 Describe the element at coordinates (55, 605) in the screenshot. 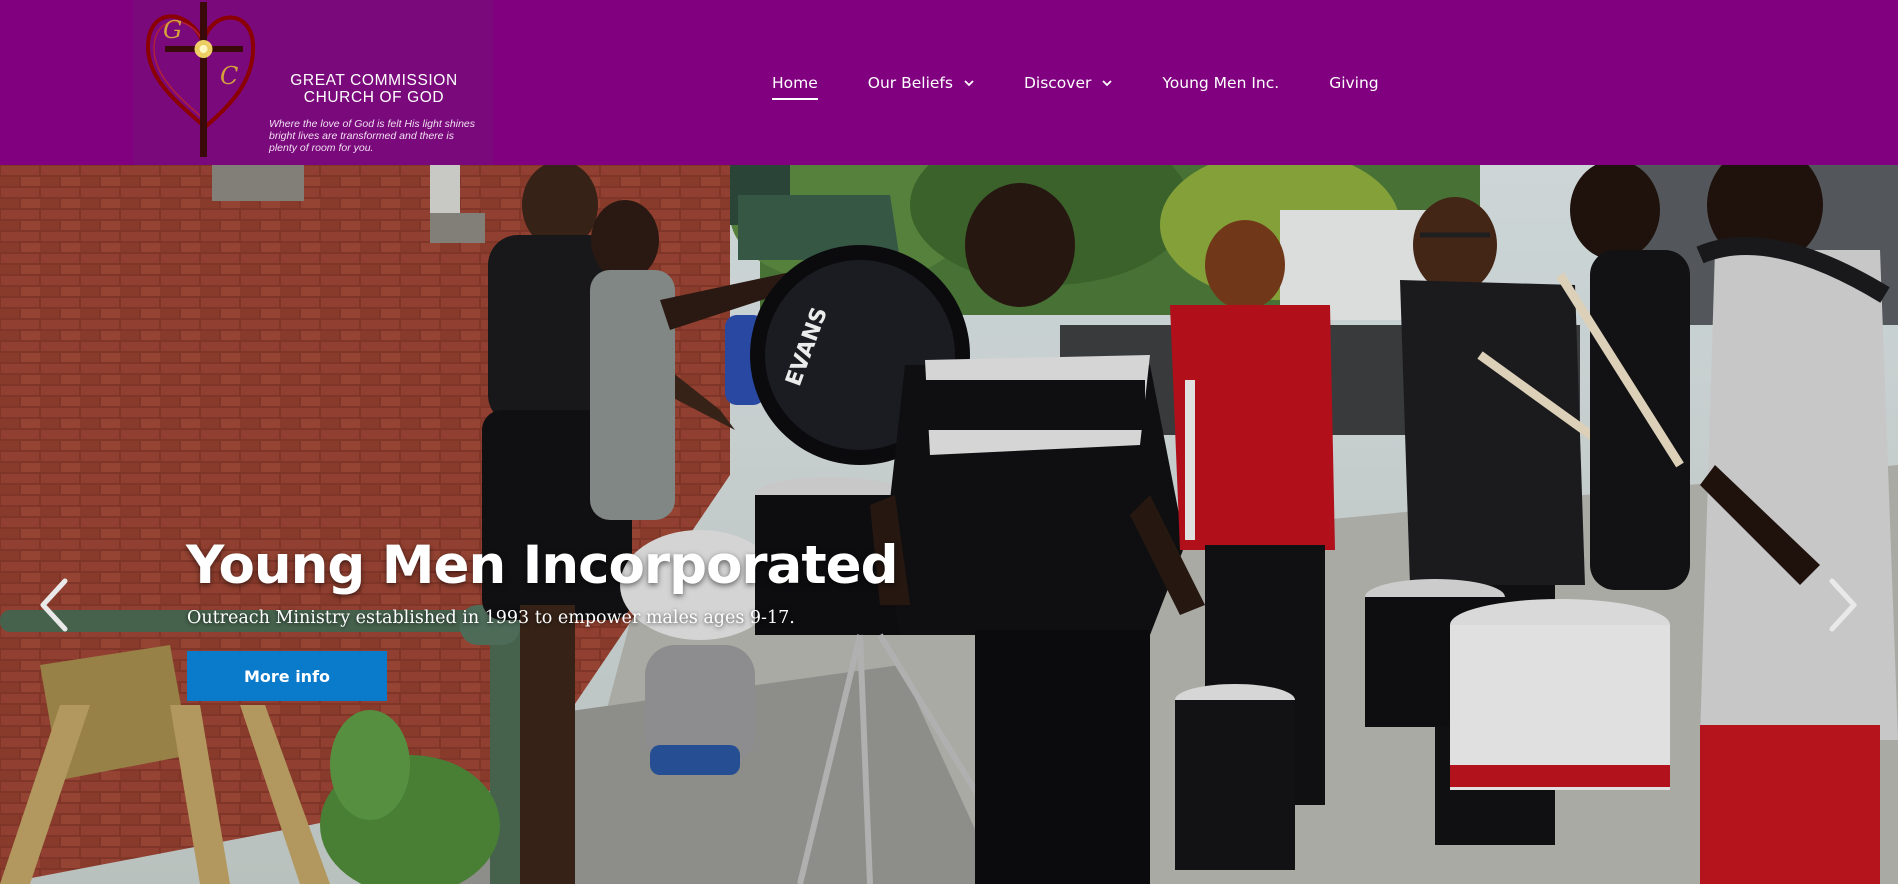

I see `chevron-left-icon` at that location.